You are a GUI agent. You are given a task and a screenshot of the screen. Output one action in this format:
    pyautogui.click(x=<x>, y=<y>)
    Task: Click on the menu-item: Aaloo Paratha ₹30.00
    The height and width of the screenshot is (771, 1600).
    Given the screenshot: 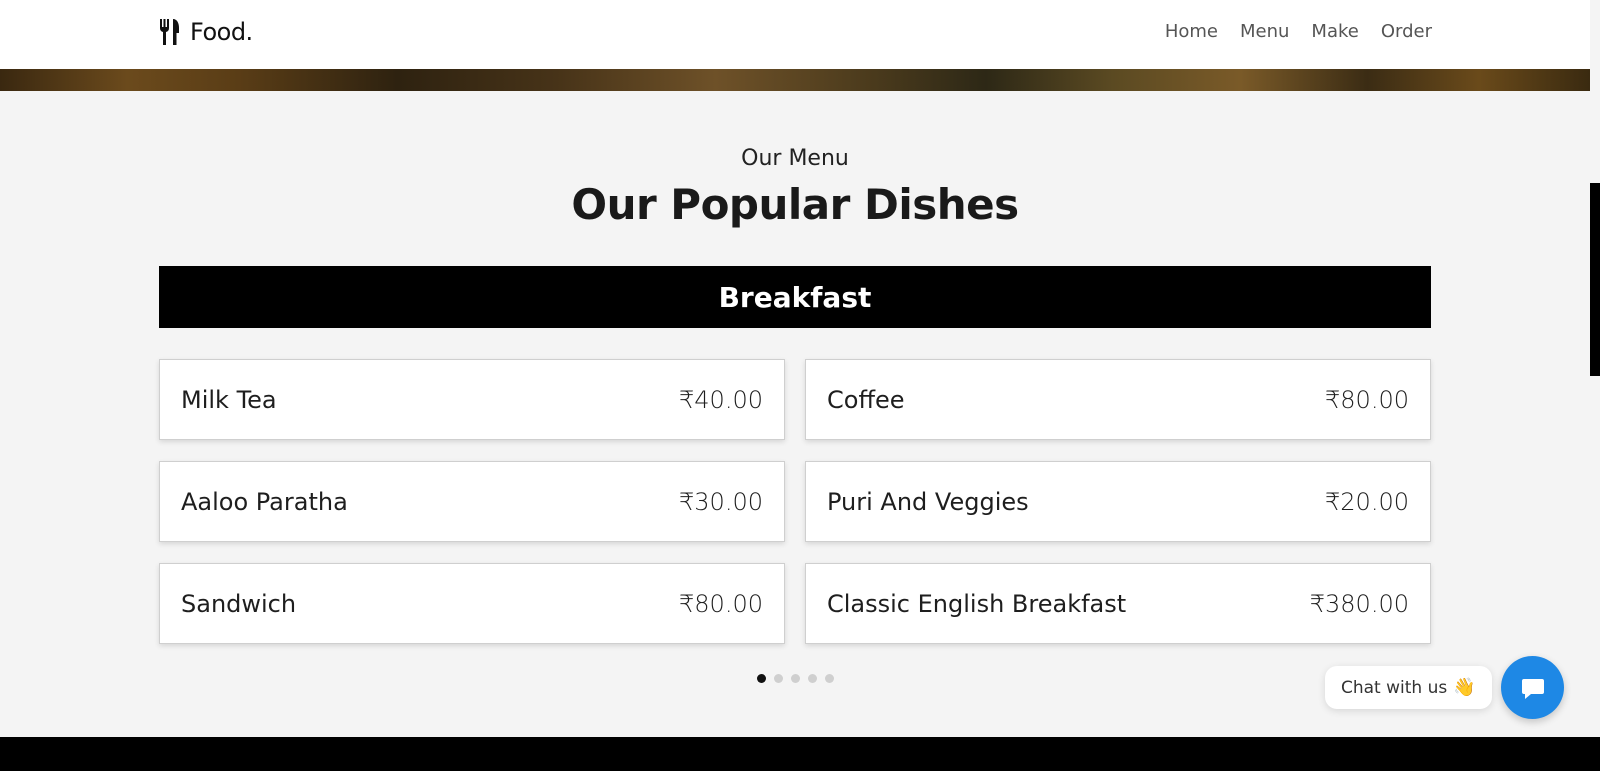 What is the action you would take?
    pyautogui.click(x=472, y=501)
    